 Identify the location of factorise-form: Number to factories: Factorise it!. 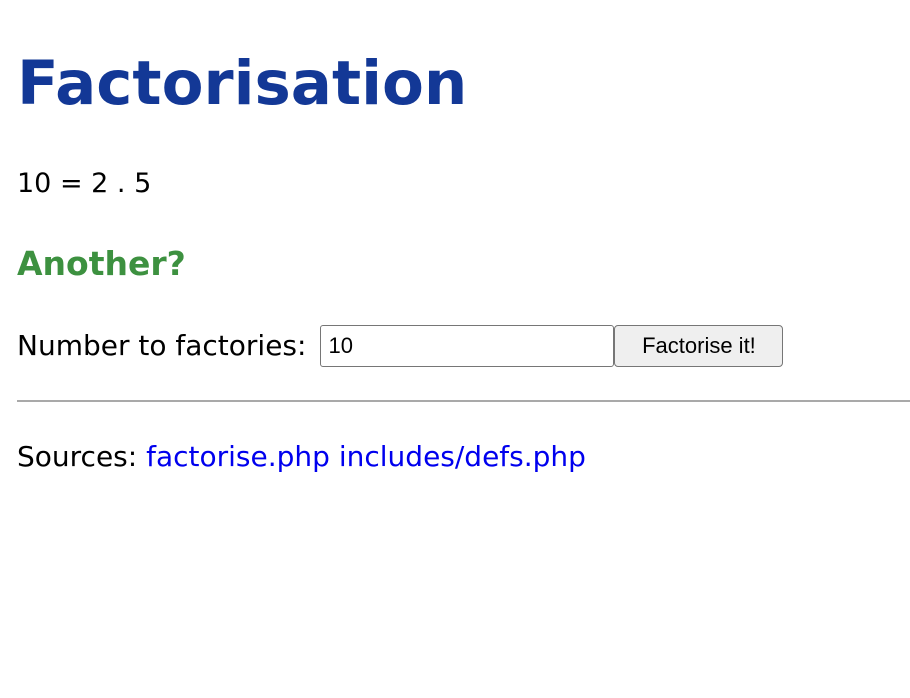
(400, 346).